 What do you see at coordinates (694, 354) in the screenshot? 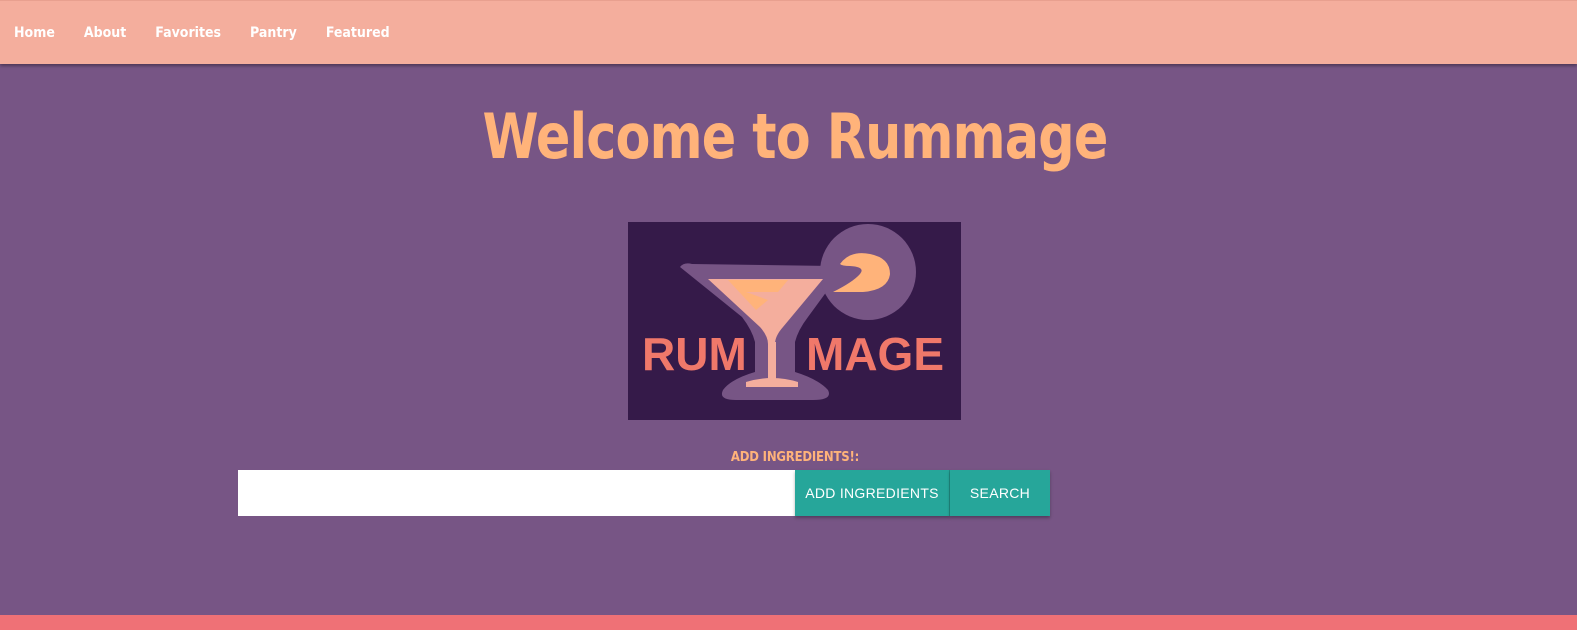
I see `logo-text-left: RUM` at bounding box center [694, 354].